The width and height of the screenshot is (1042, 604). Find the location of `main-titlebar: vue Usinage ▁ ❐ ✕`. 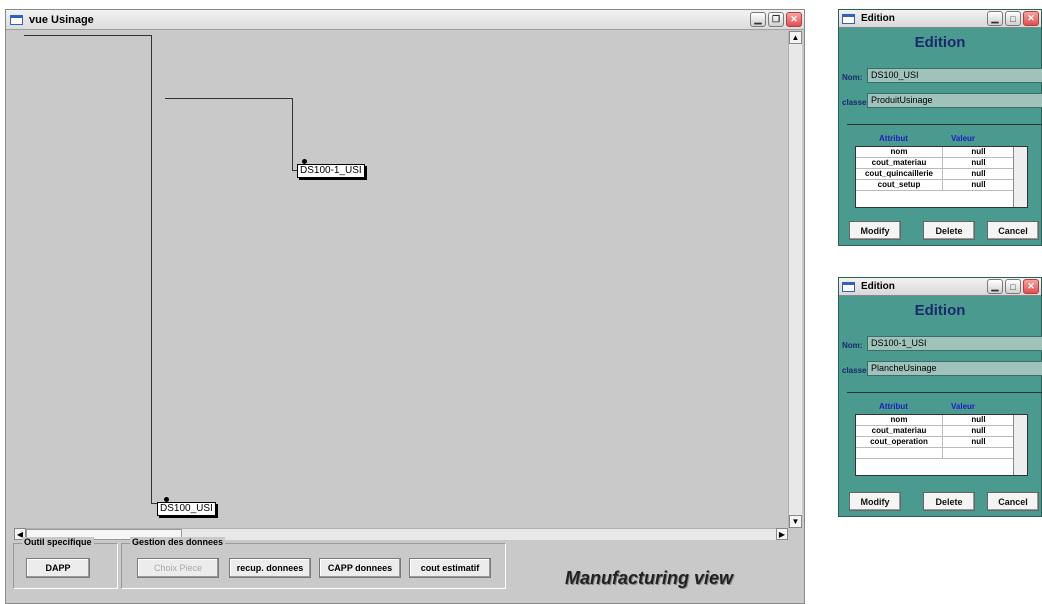

main-titlebar: vue Usinage ▁ ❐ ✕ is located at coordinates (405, 20).